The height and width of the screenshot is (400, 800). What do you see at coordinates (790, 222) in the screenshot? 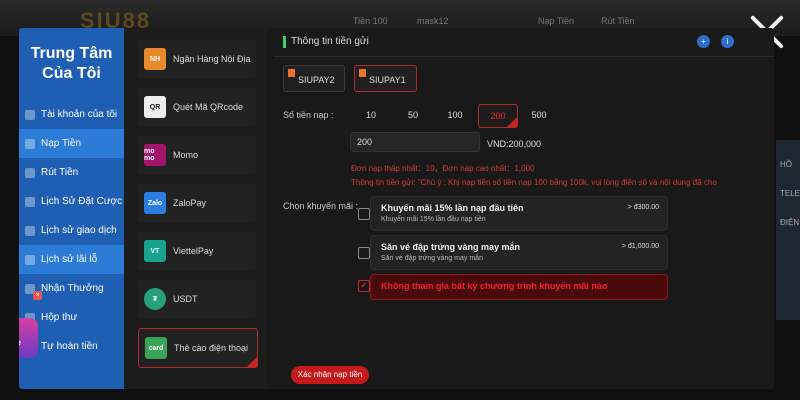
I see `right-label: ĐIỆN` at bounding box center [790, 222].